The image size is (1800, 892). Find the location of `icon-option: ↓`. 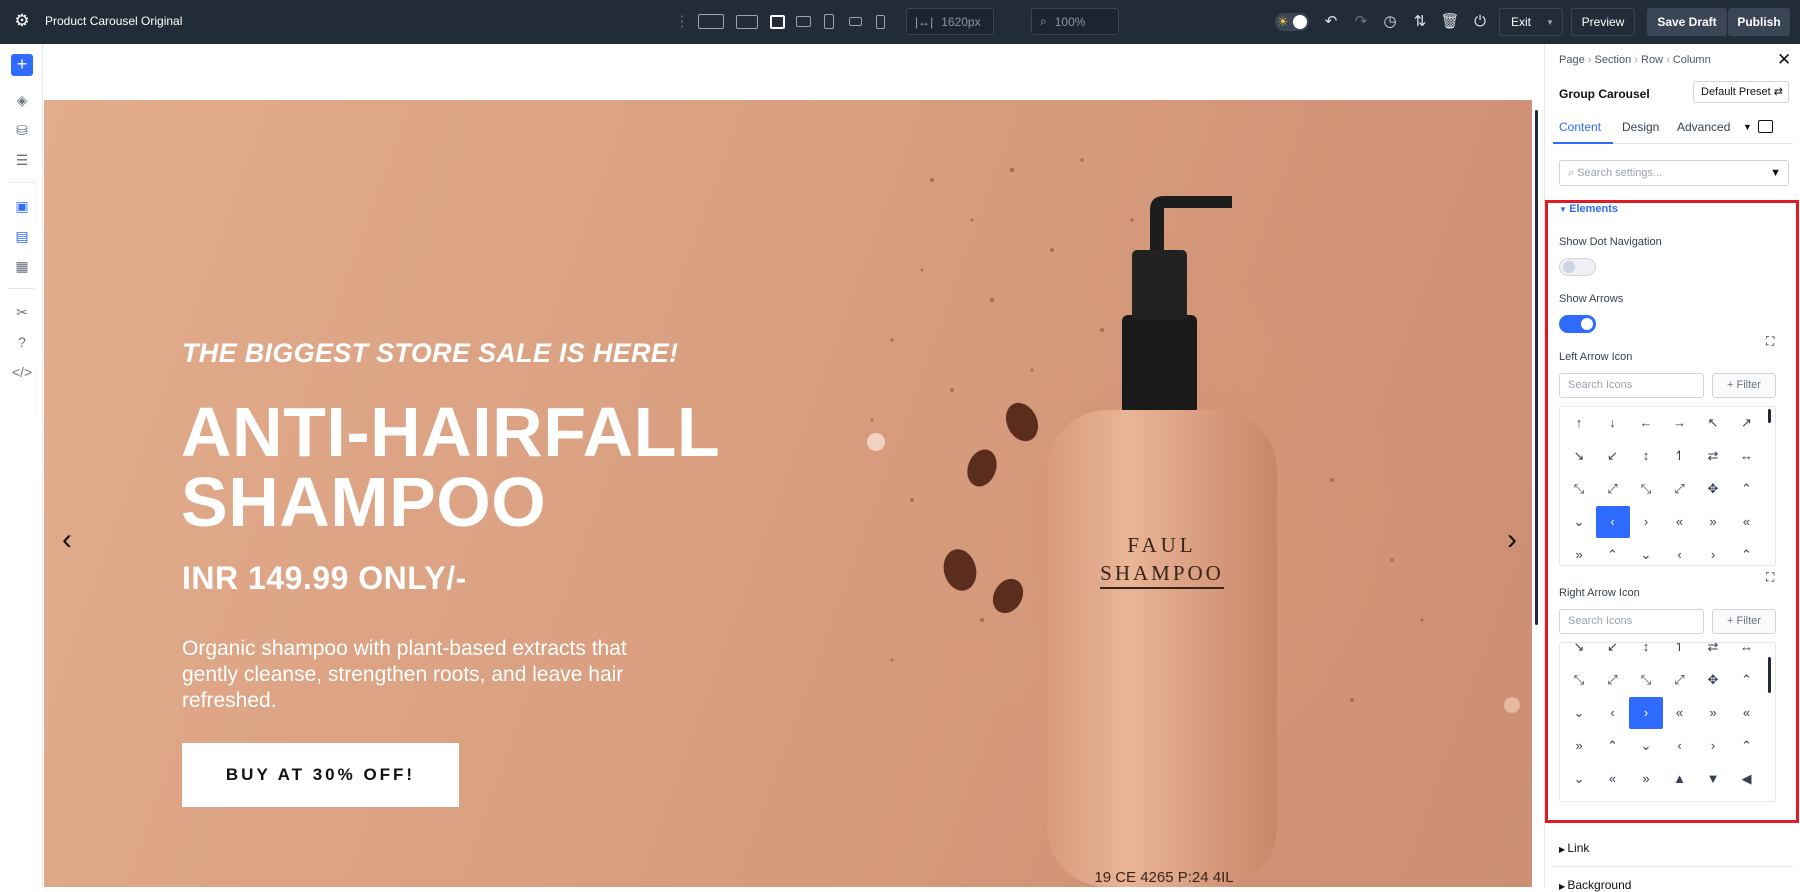

icon-option: ↓ is located at coordinates (1613, 423).